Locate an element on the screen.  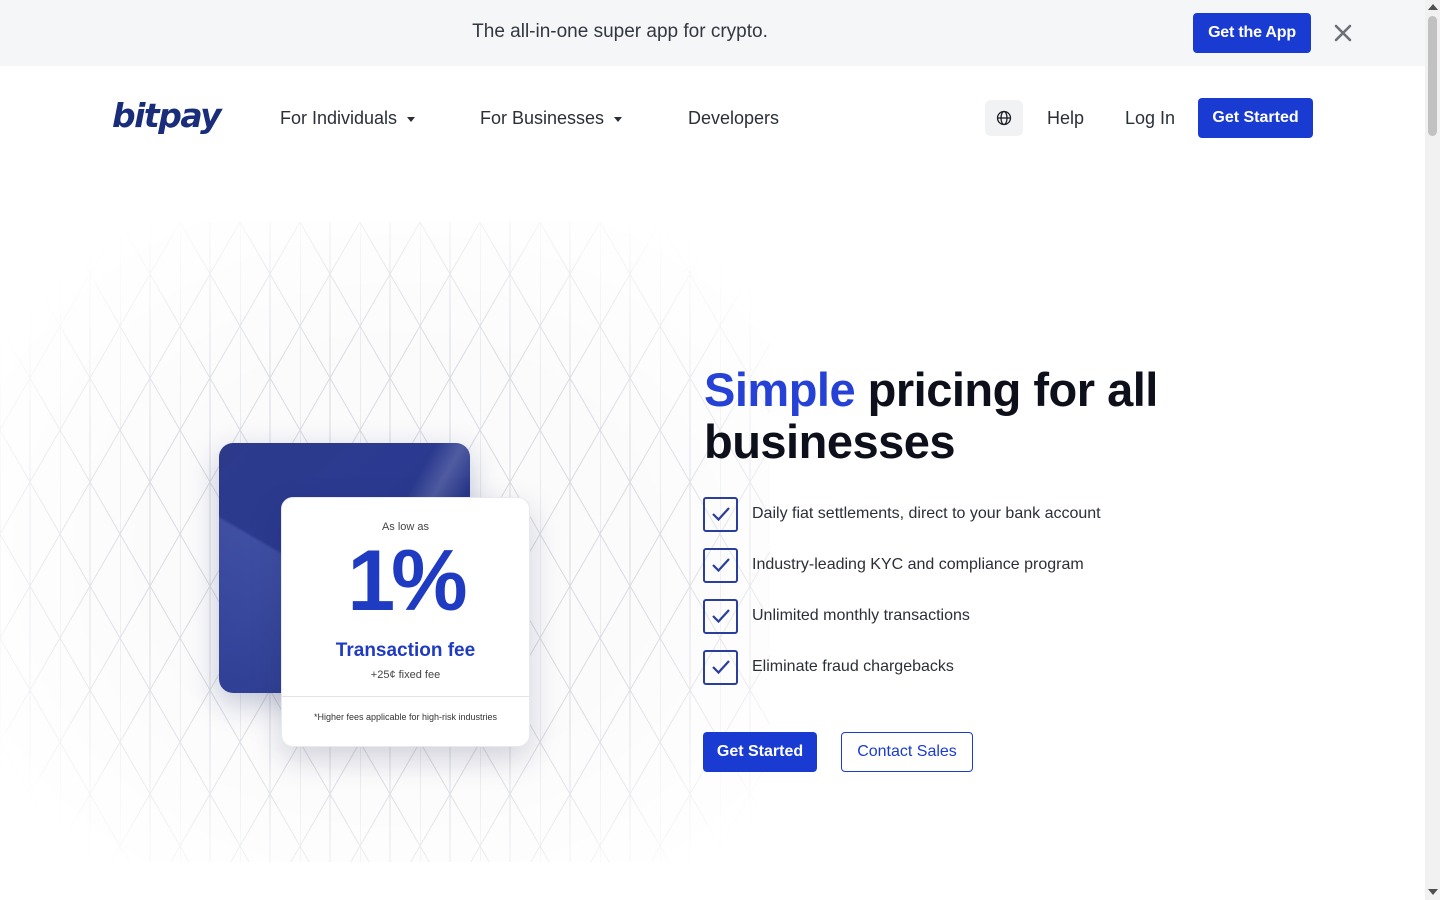
close-icon is located at coordinates (1343, 33).